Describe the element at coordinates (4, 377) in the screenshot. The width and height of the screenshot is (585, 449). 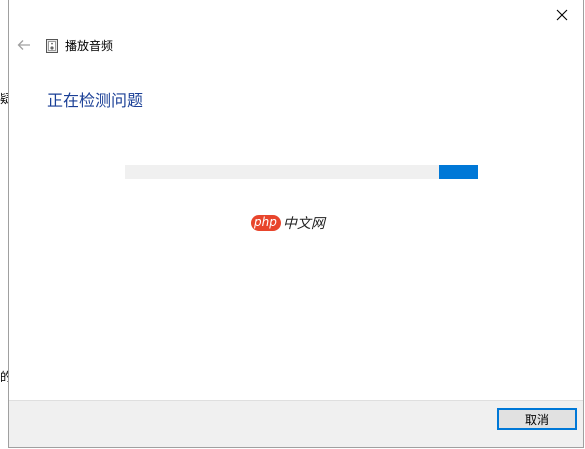
I see `background-text: 的` at that location.